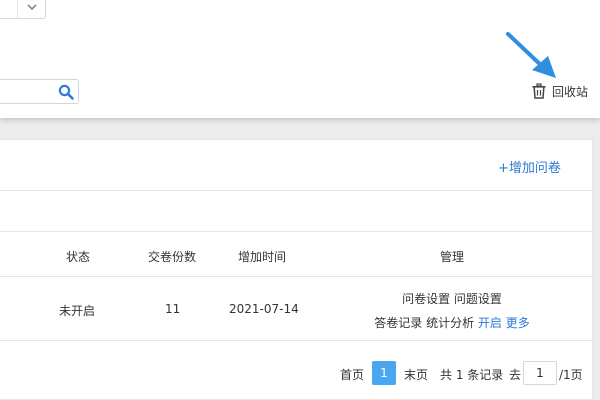 This screenshot has height=400, width=600. I want to click on row-added-time: 2021-07-14, so click(264, 309).